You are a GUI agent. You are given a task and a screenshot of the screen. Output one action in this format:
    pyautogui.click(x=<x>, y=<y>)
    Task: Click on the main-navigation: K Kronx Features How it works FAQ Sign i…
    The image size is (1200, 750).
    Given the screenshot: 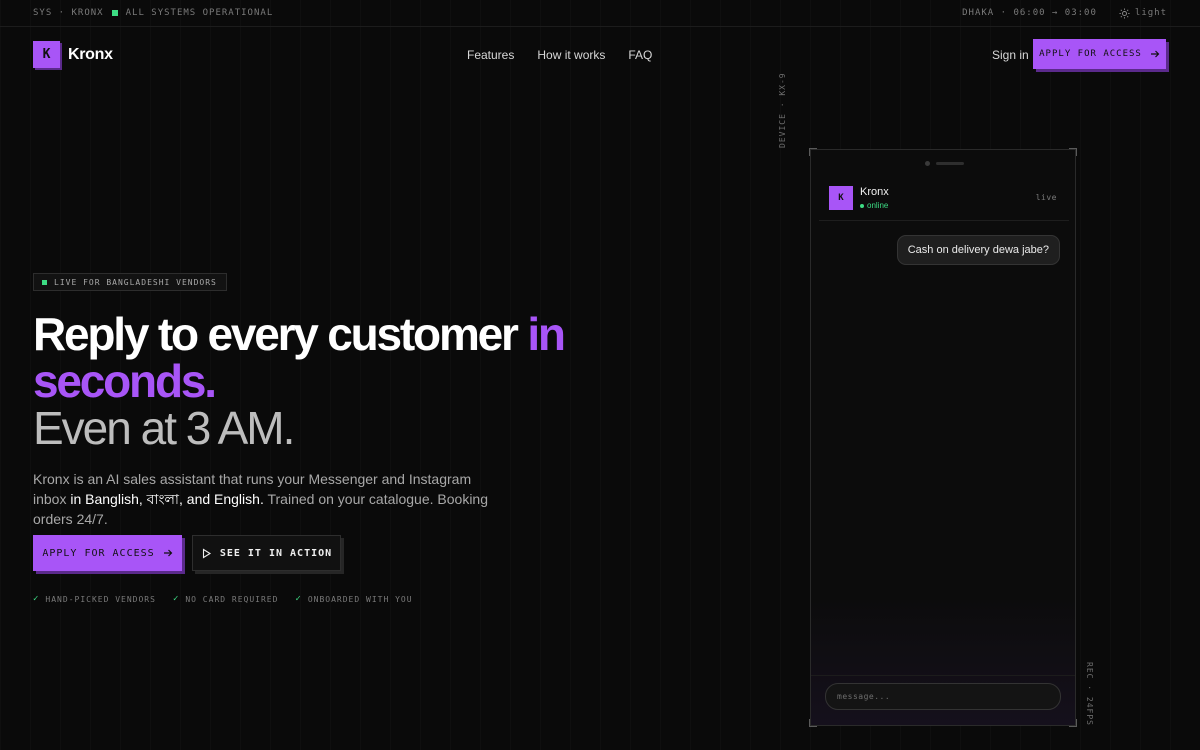 What is the action you would take?
    pyautogui.click(x=600, y=55)
    